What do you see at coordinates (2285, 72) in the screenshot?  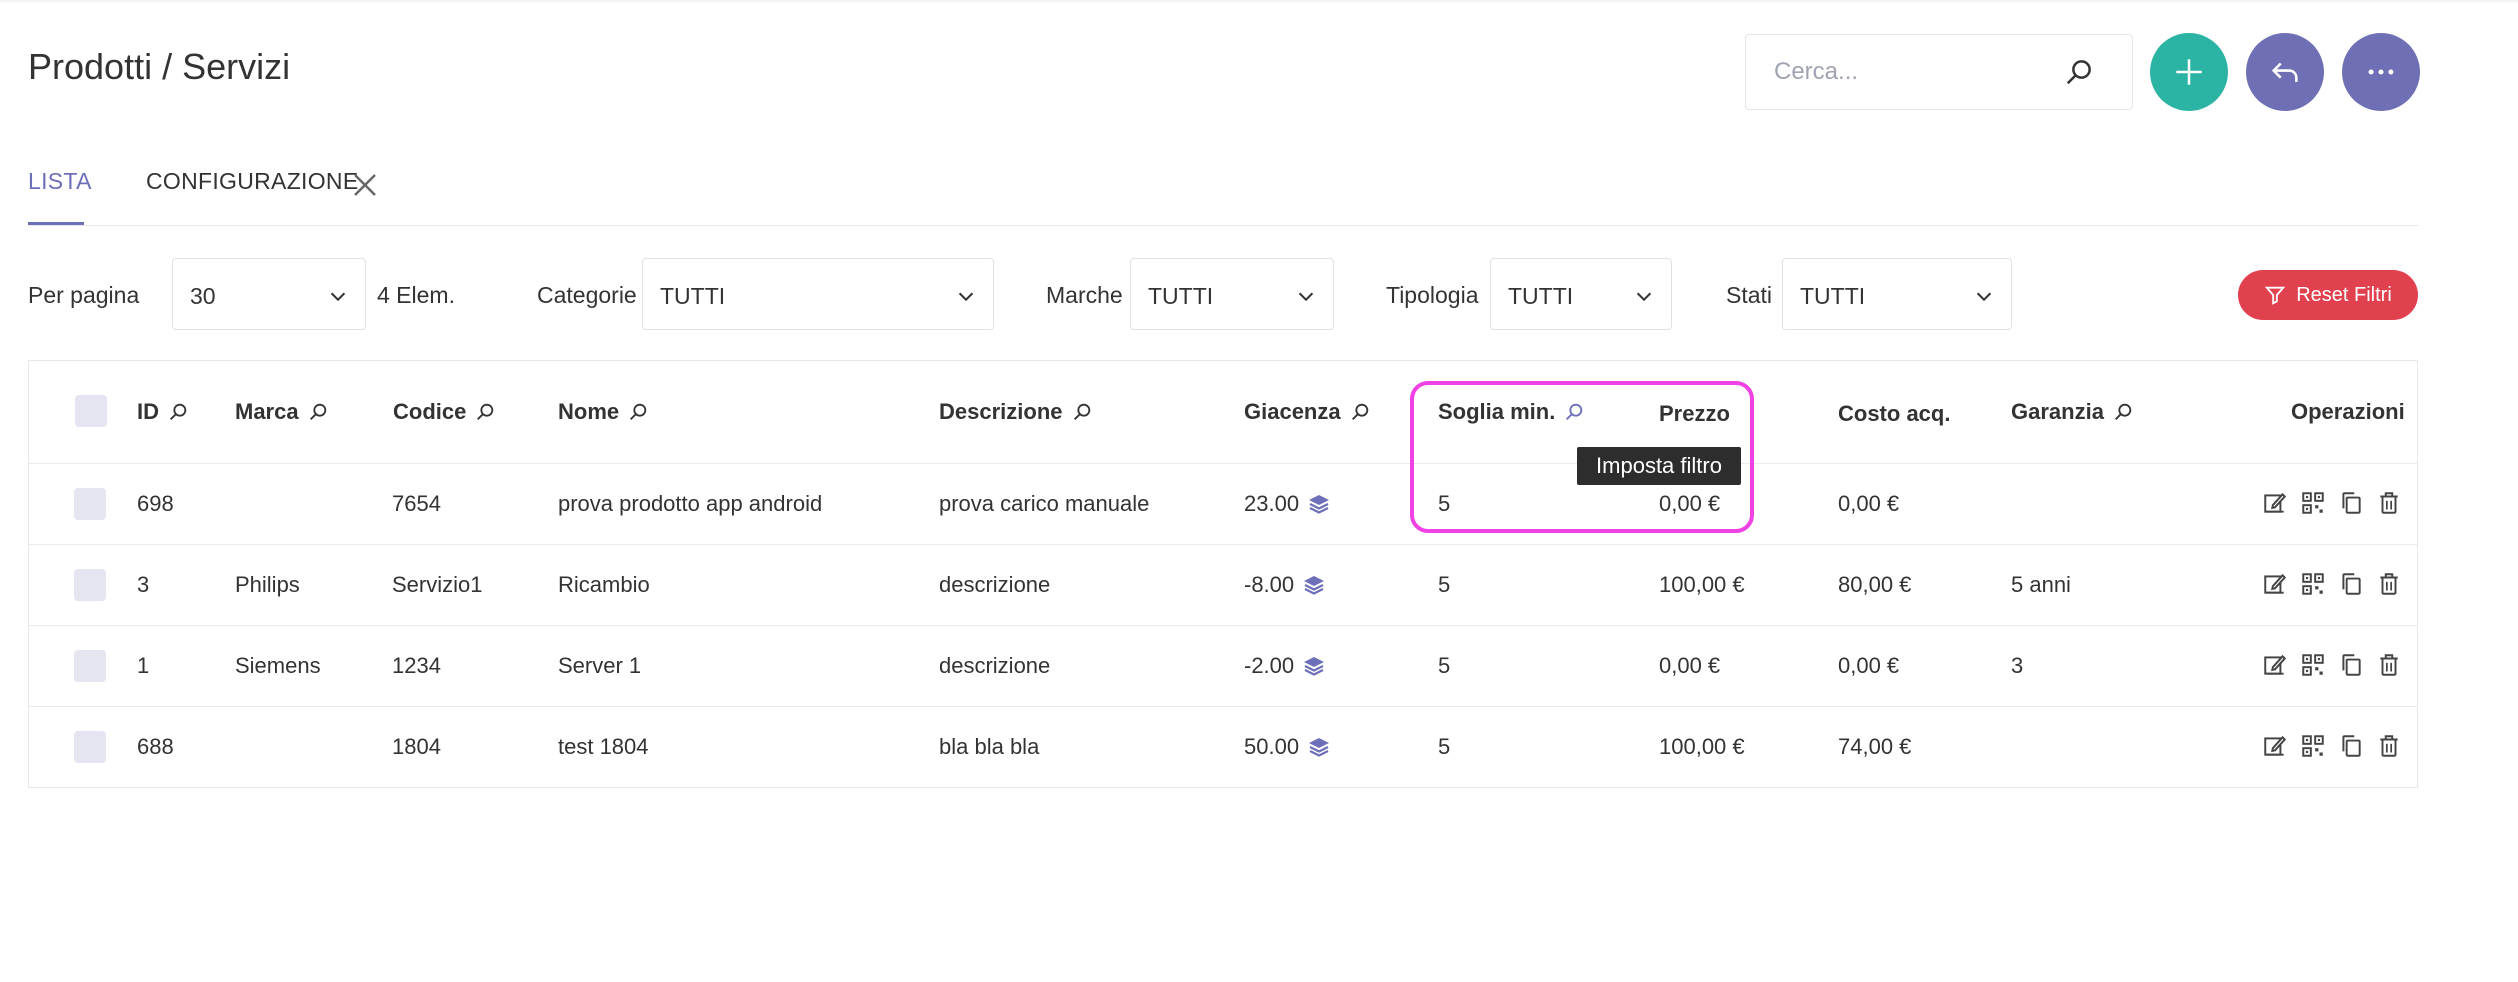 I see `back-button` at bounding box center [2285, 72].